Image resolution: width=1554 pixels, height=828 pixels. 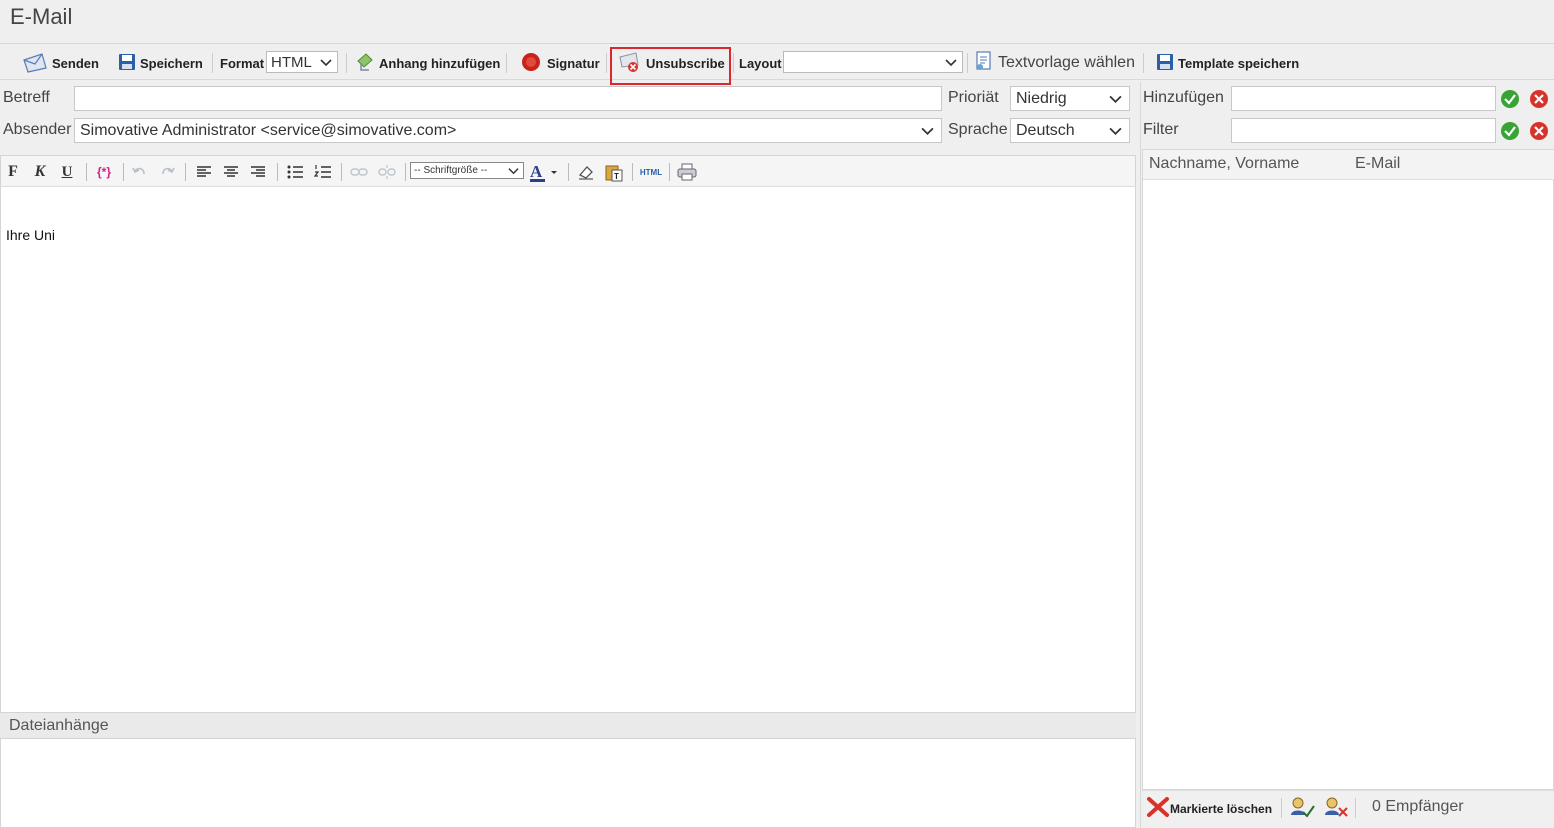 I want to click on deselect-users-icon, so click(x=1336, y=810).